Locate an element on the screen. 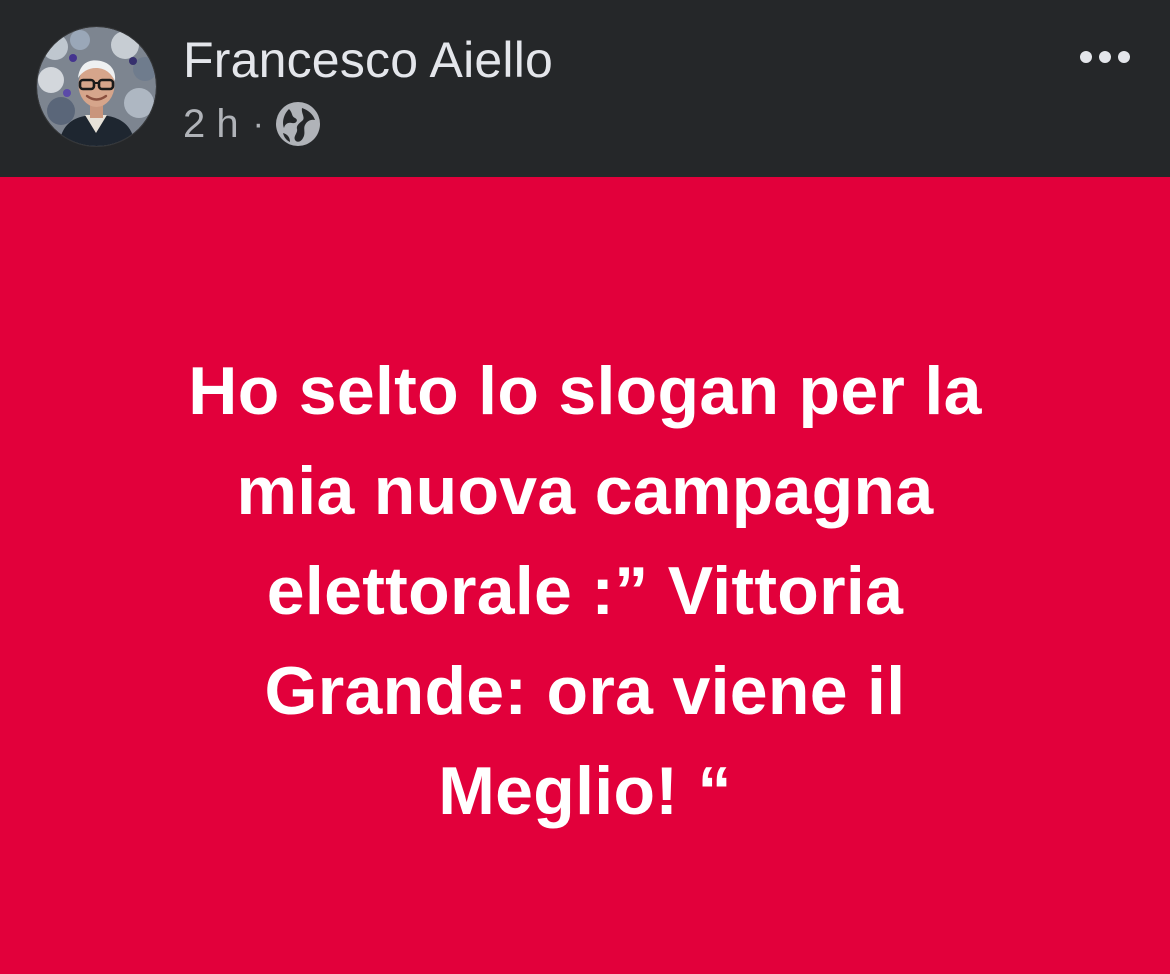 Image resolution: width=1170 pixels, height=974 pixels. globe-icon is located at coordinates (298, 124).